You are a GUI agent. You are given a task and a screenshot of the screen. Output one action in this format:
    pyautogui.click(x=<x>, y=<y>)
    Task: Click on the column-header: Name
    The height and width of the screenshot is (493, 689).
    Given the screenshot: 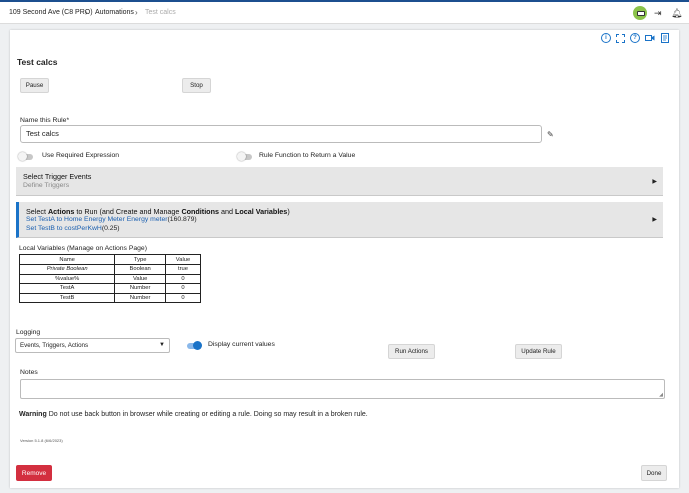 What is the action you would take?
    pyautogui.click(x=67, y=259)
    